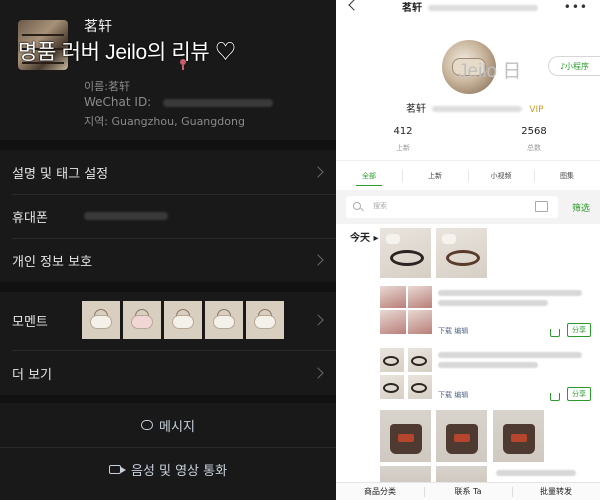 The image size is (600, 500). What do you see at coordinates (183, 64) in the screenshot?
I see `gender-icon` at bounding box center [183, 64].